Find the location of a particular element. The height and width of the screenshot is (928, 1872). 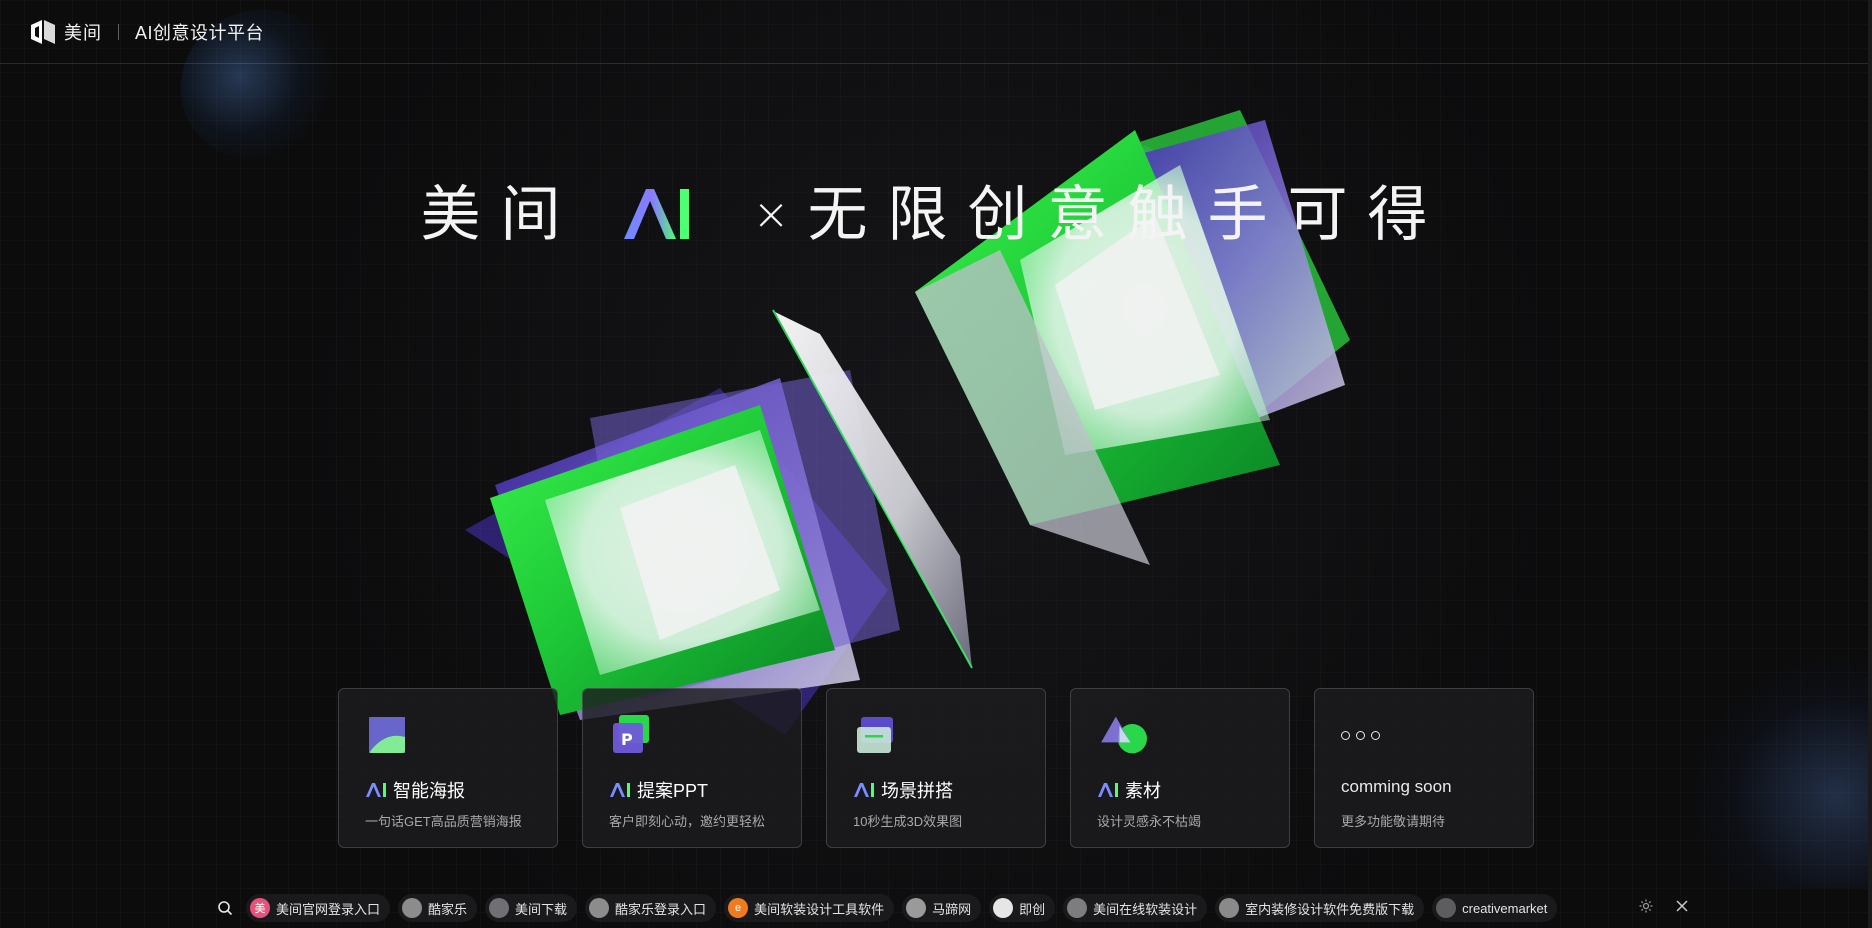

quick-link-chip: 室内装修设计软件免费版下载 is located at coordinates (1320, 908).